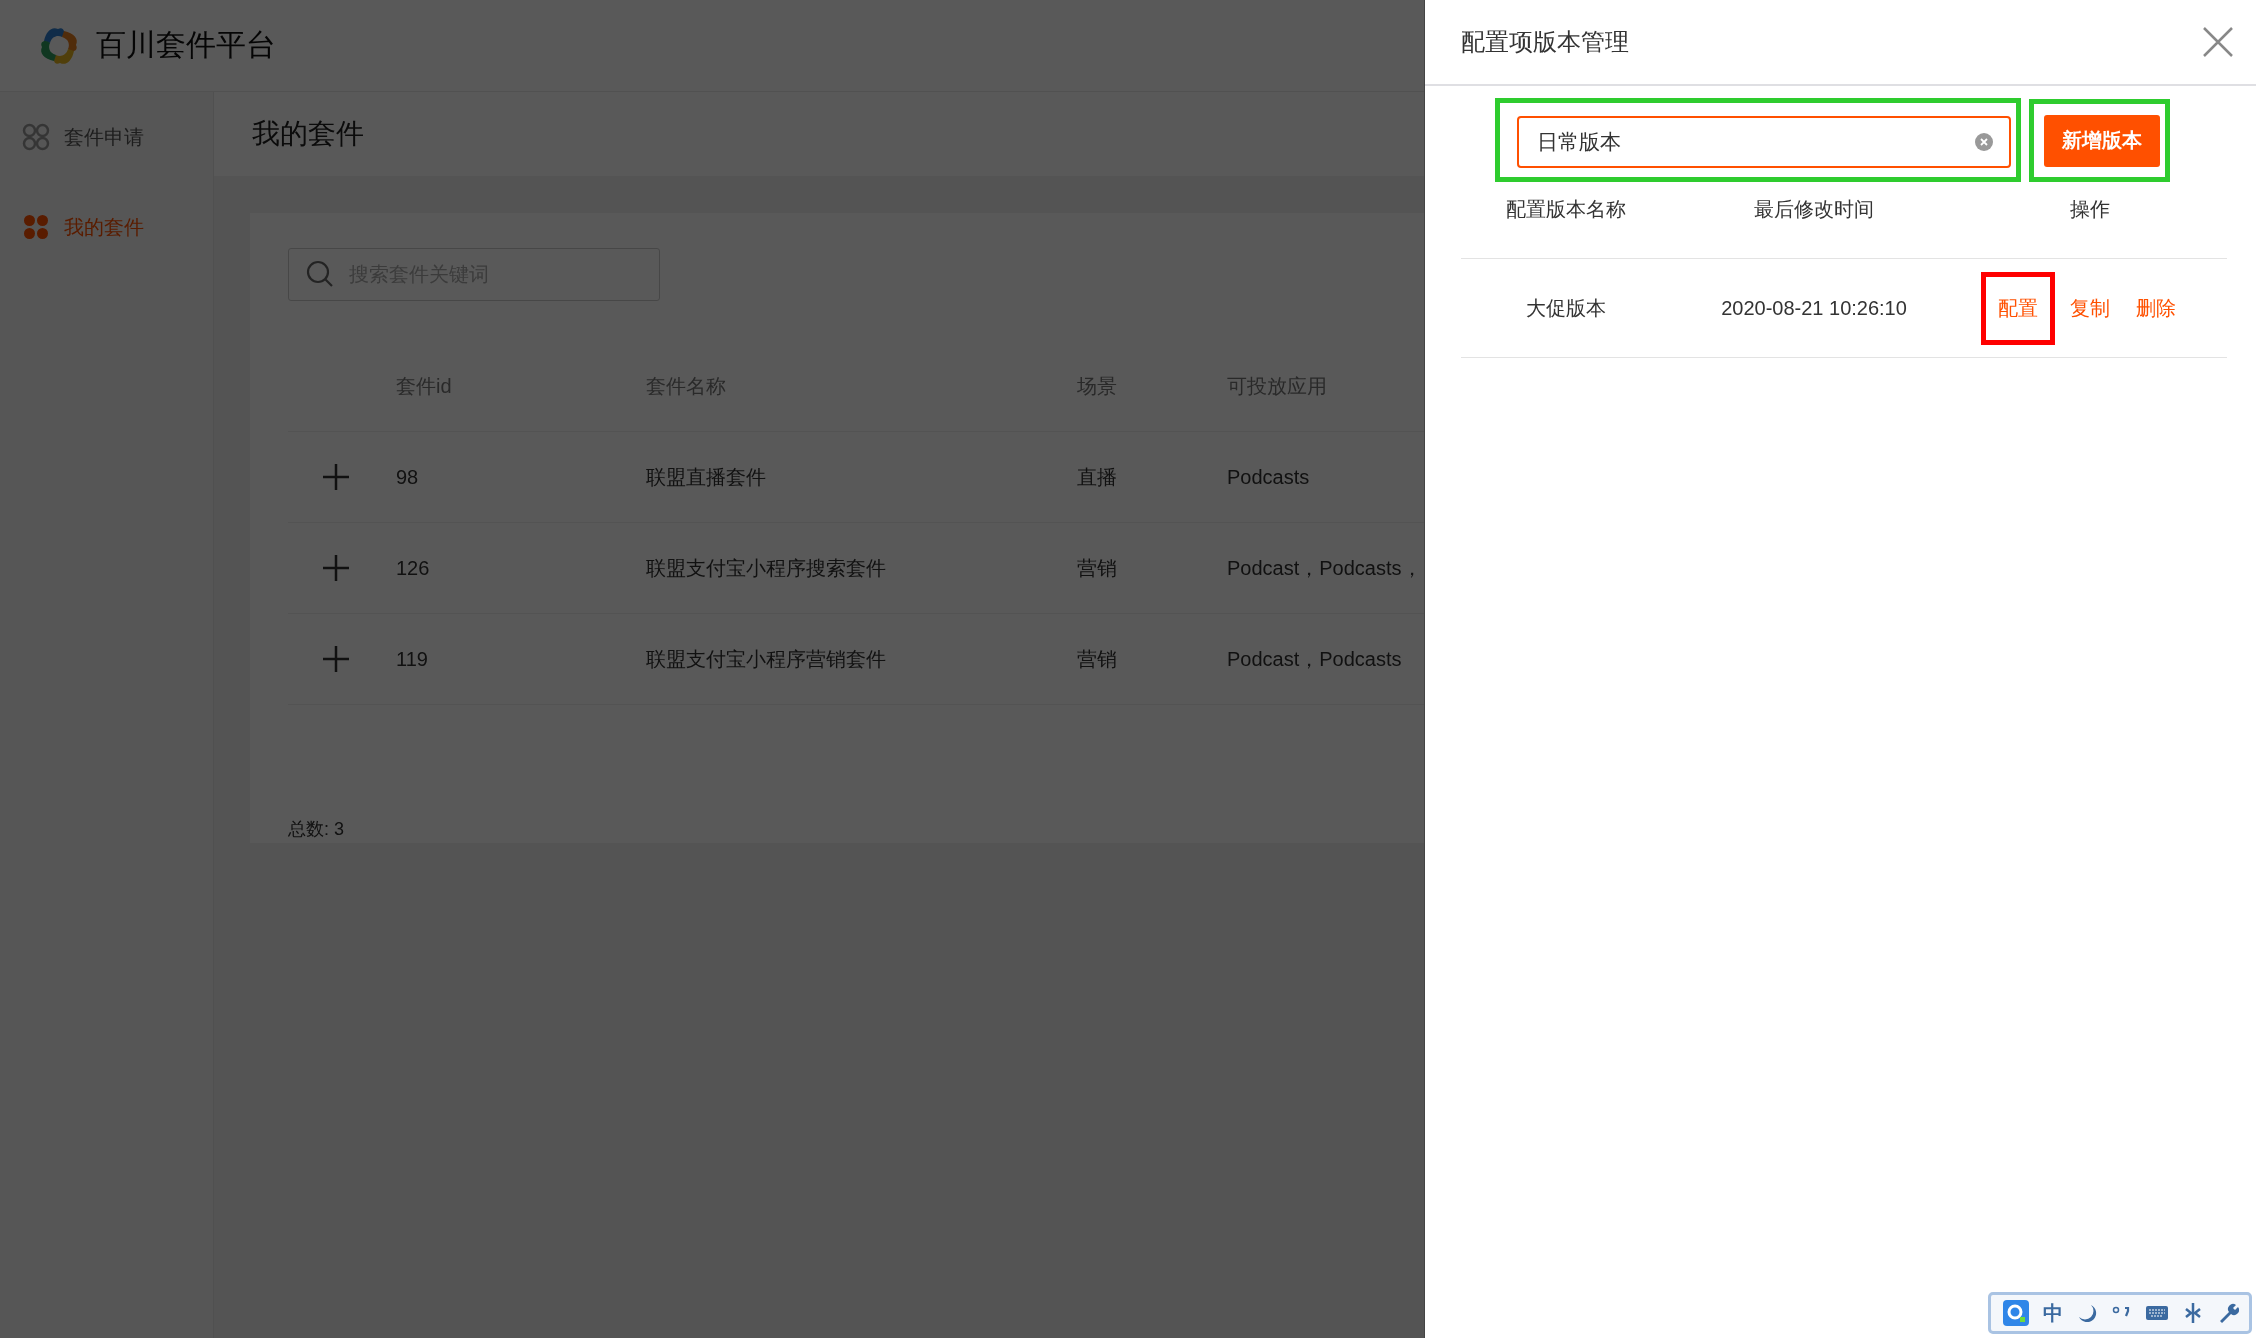  Describe the element at coordinates (1814, 308) in the screenshot. I see `table-cell-text: 2020-08-21 10:26:10` at that location.